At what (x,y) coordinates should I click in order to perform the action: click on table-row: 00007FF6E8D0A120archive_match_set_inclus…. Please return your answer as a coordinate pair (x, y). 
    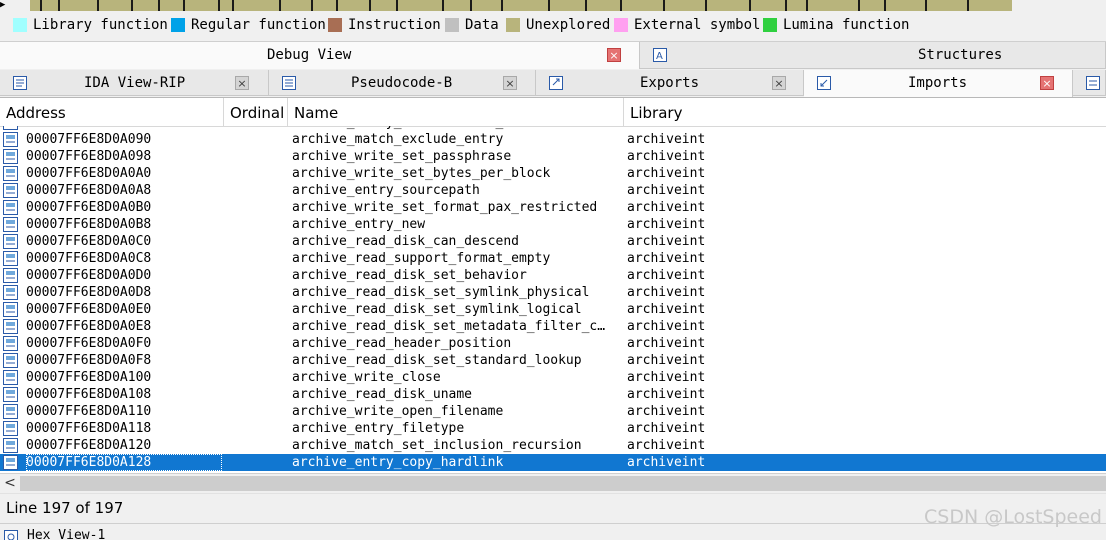
    Looking at the image, I should click on (553, 445).